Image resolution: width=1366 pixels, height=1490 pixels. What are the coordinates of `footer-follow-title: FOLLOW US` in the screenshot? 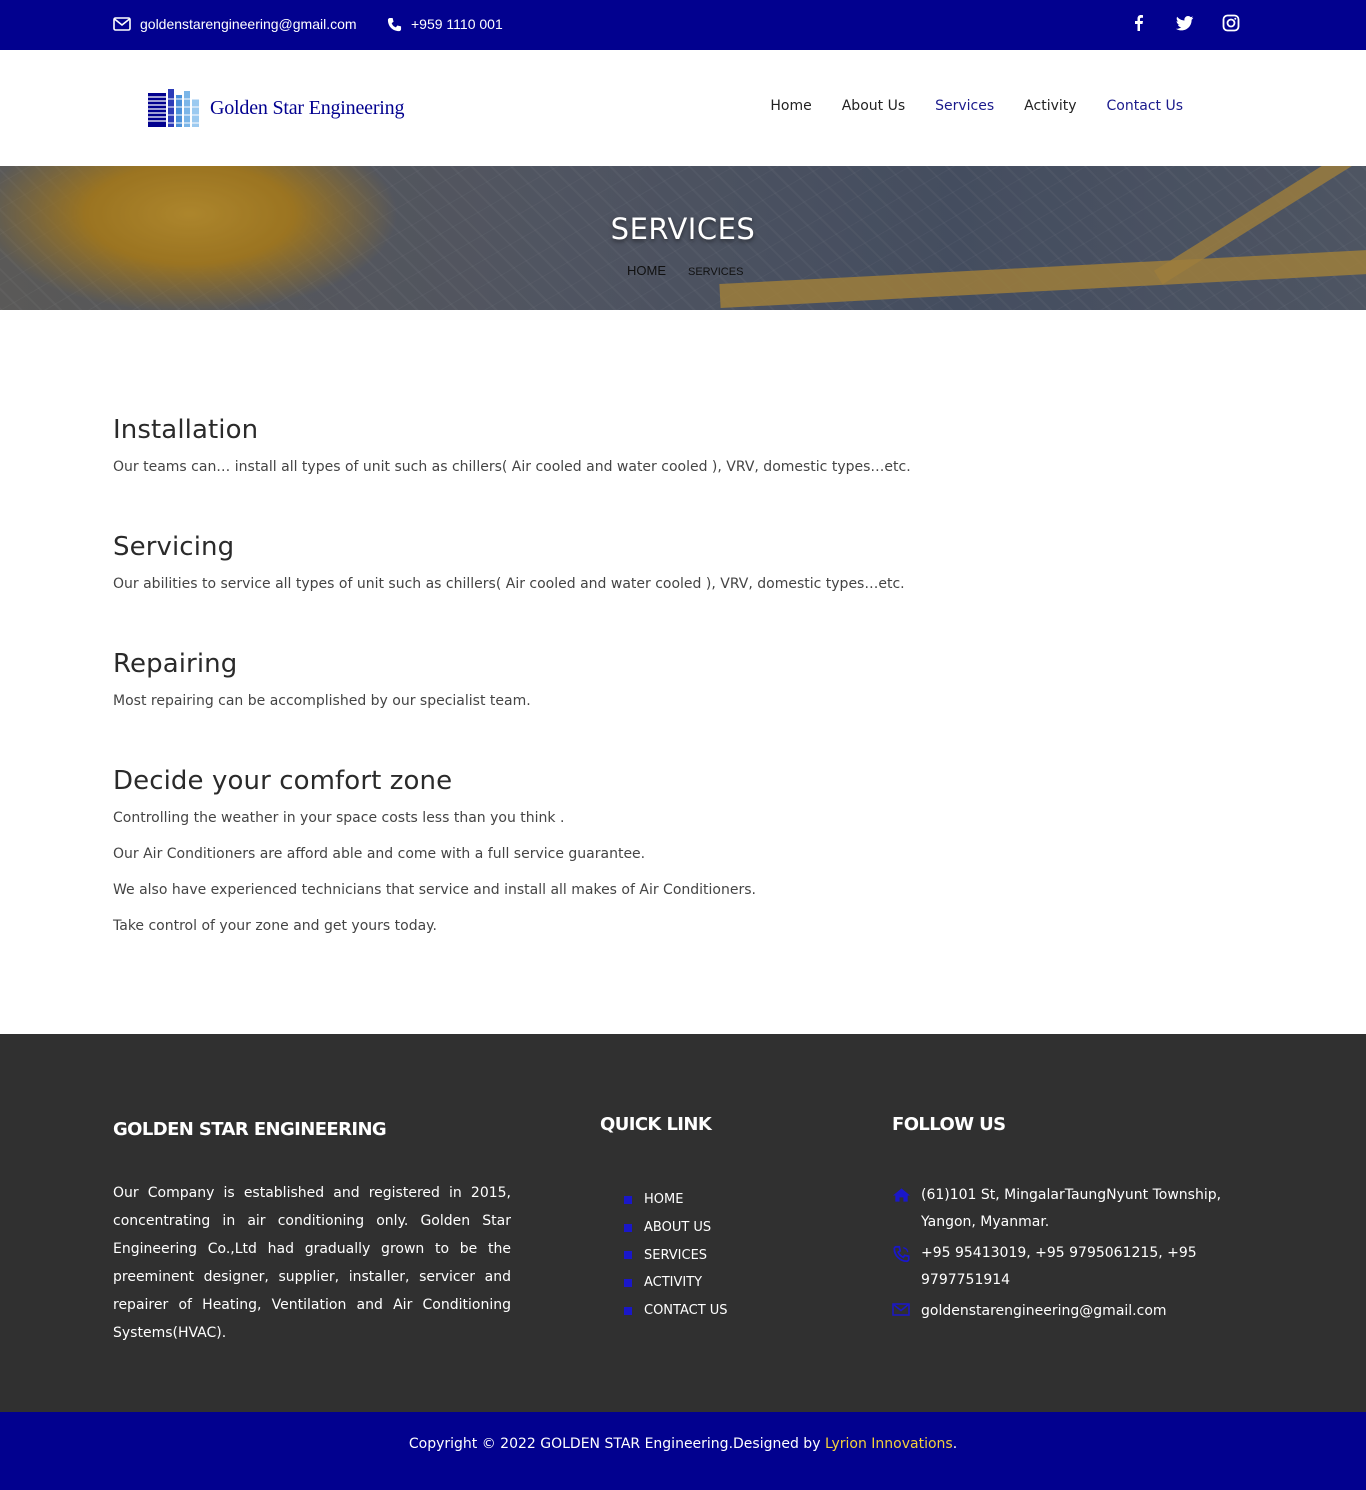 It's located at (949, 1124).